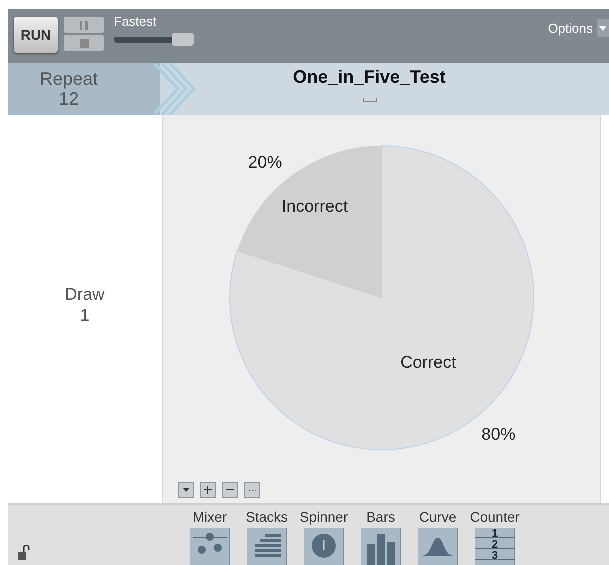  Describe the element at coordinates (84, 43) in the screenshot. I see `stop-icon` at that location.